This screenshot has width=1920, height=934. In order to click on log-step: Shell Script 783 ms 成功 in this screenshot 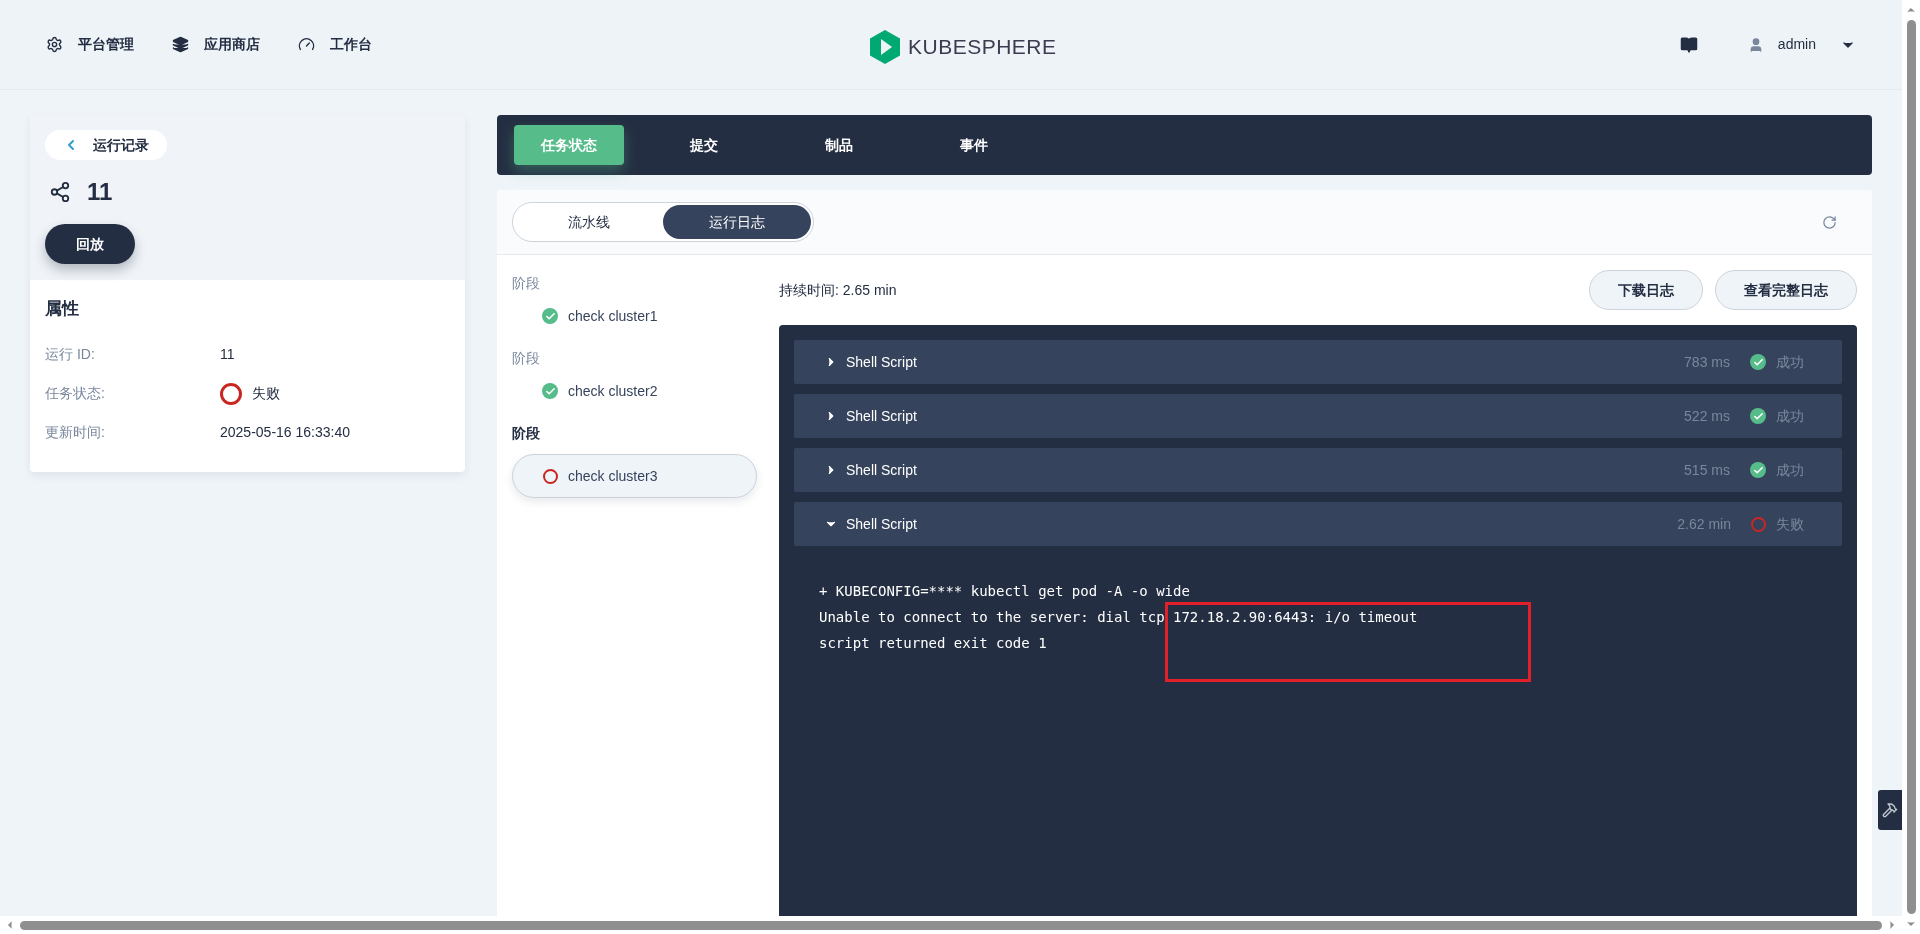, I will do `click(1318, 362)`.